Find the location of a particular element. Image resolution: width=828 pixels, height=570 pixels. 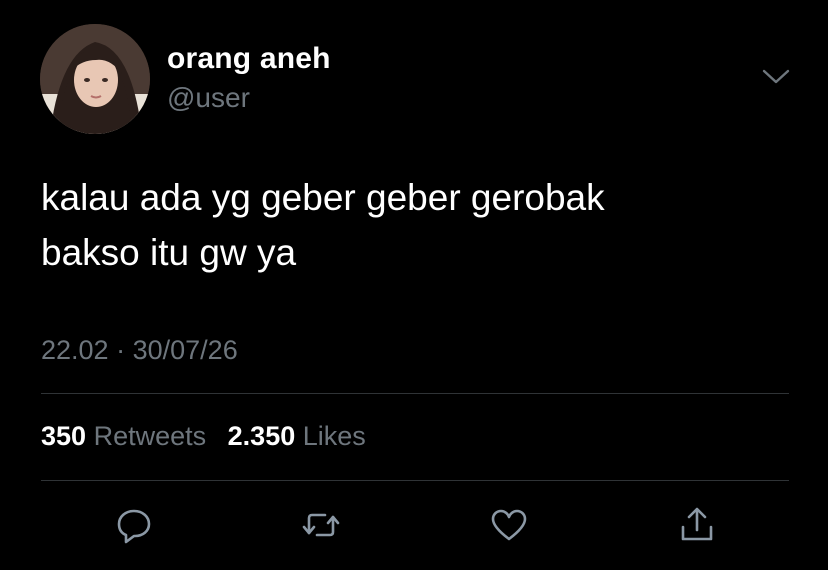

share-icon is located at coordinates (697, 525).